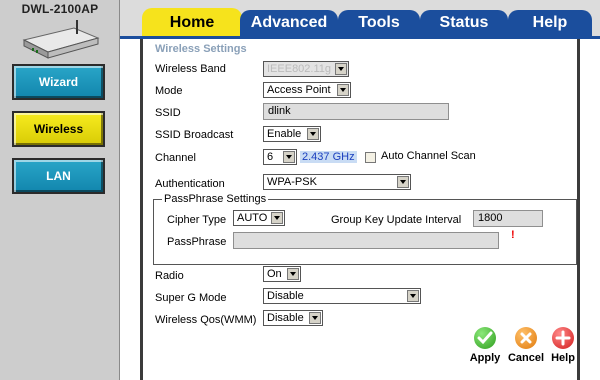 This screenshot has width=600, height=380. What do you see at coordinates (563, 358) in the screenshot?
I see `help-label: Help` at bounding box center [563, 358].